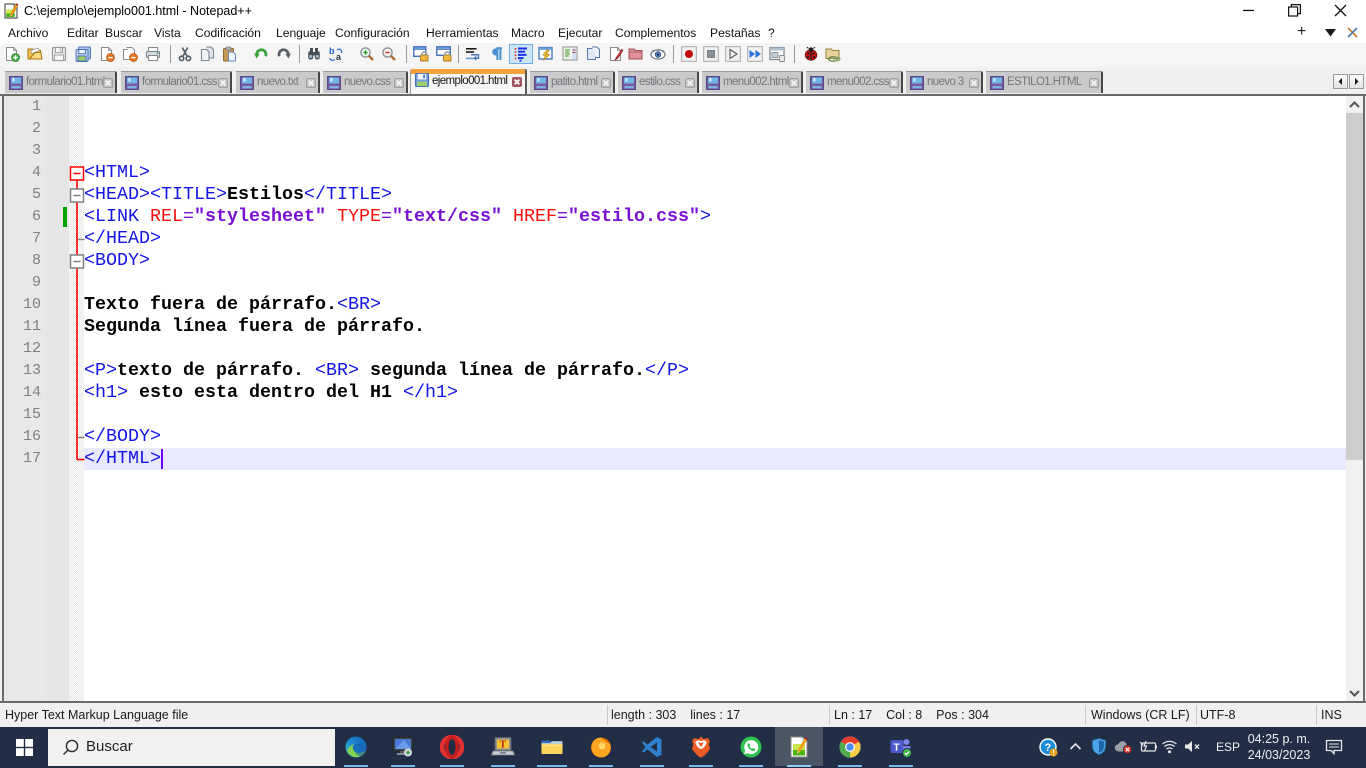 The height and width of the screenshot is (768, 1366). Describe the element at coordinates (339, 57) in the screenshot. I see `svg-text: a` at that location.